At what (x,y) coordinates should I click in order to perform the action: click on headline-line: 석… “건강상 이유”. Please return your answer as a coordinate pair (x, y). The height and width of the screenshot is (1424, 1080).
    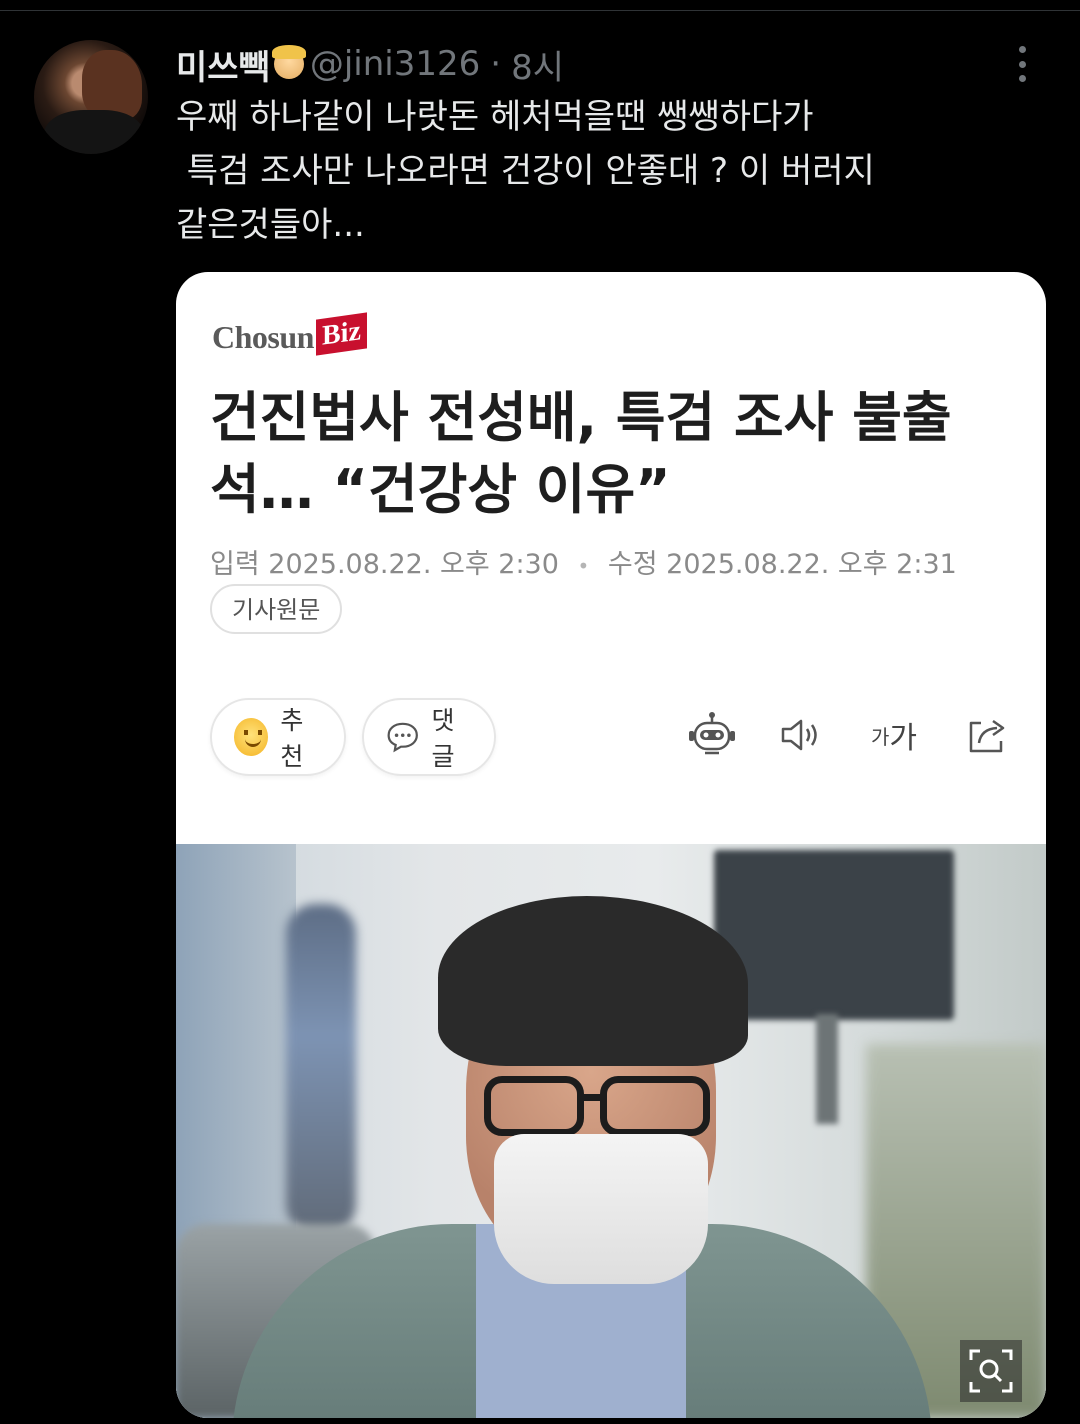
    Looking at the image, I should click on (440, 489).